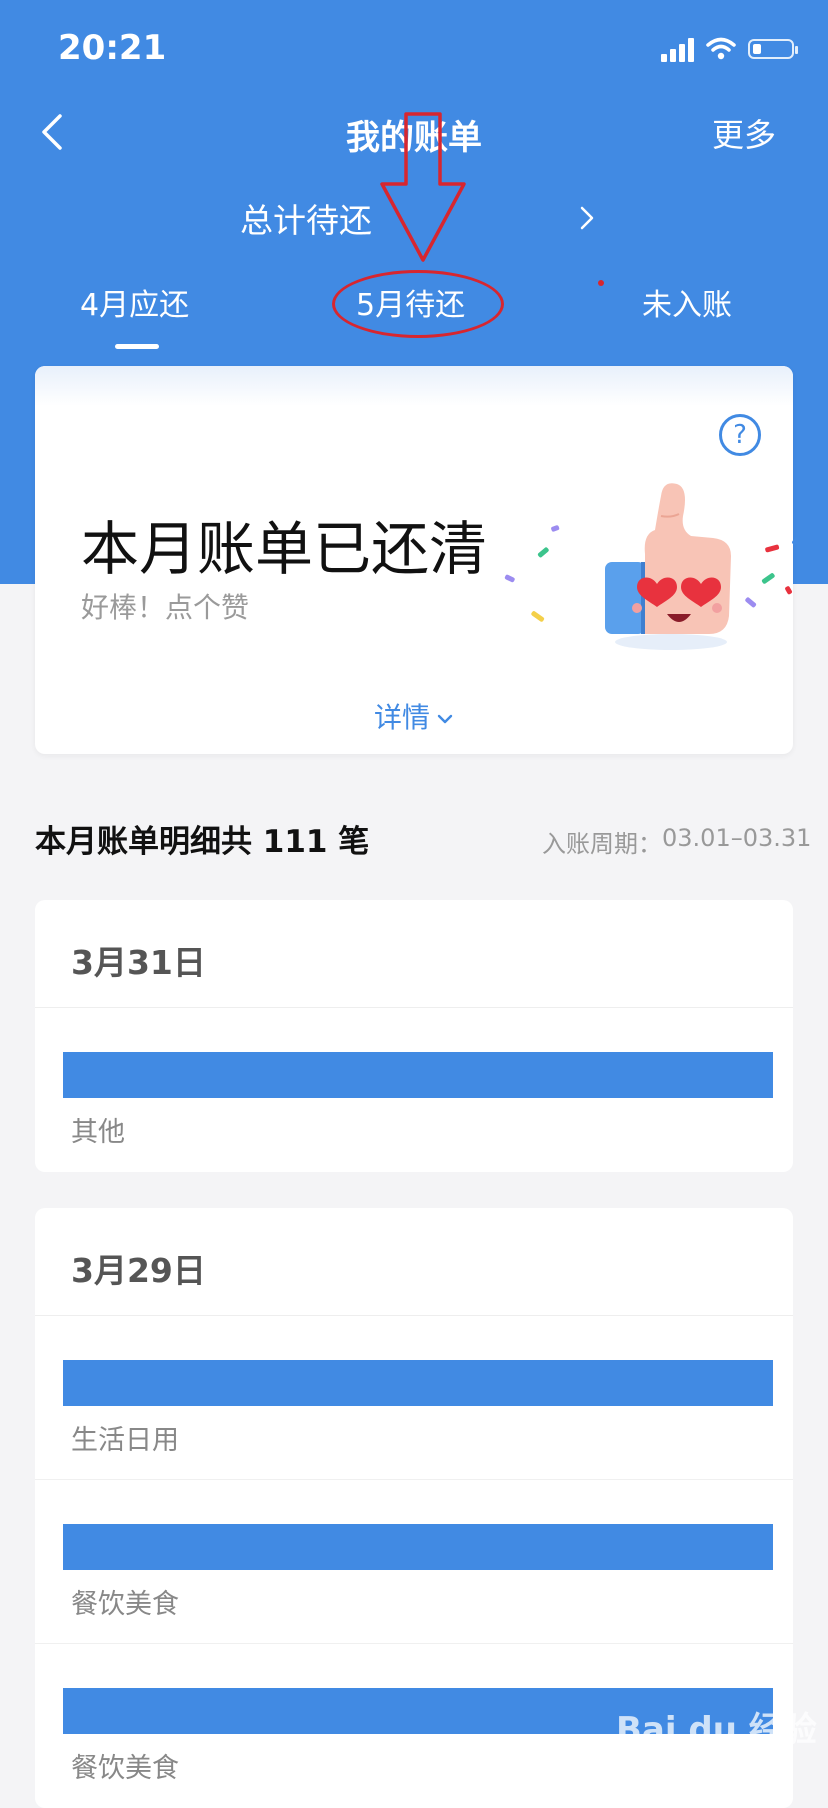 Image resolution: width=828 pixels, height=1808 pixels. Describe the element at coordinates (112, 48) in the screenshot. I see `status-time: 20:21` at that location.